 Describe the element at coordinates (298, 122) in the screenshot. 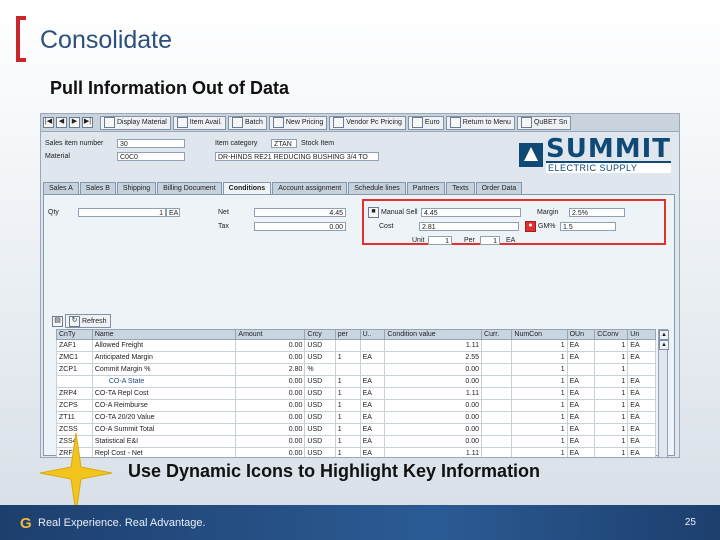

I see `new-pricing-button: New Pricing` at that location.